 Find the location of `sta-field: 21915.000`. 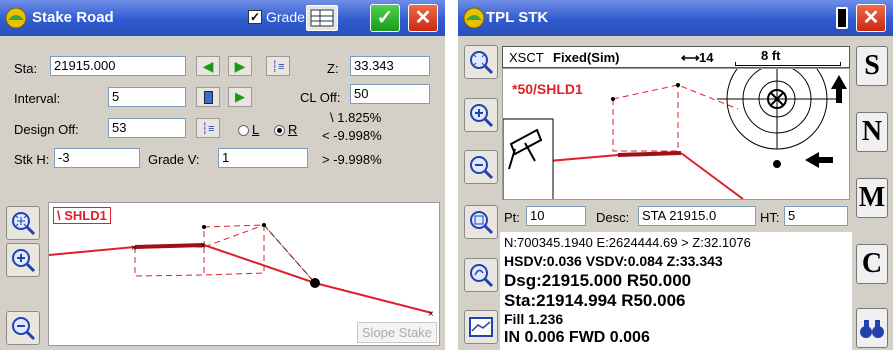

sta-field: 21915.000 is located at coordinates (118, 66).